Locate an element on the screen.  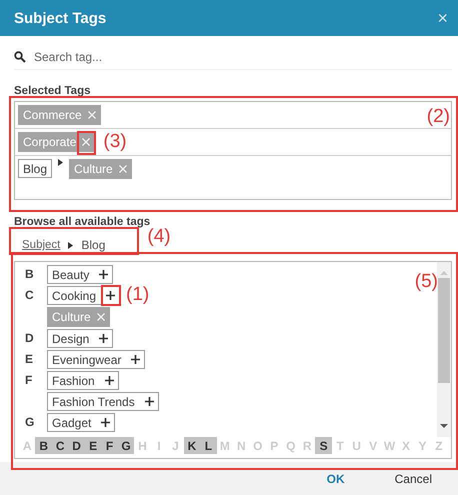
breadcrumb-link: Subject is located at coordinates (41, 245).